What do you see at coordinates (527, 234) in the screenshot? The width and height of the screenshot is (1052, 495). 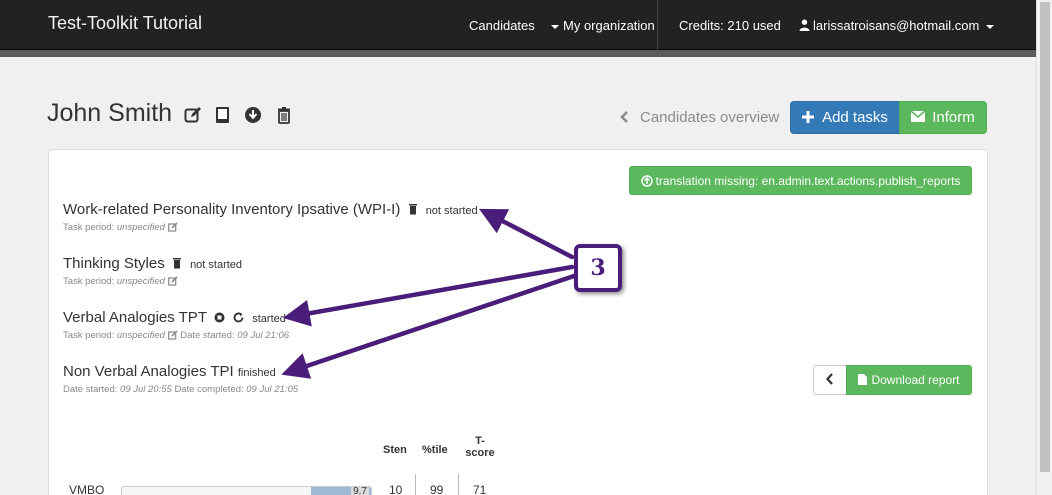 I see `annotation-arrow` at bounding box center [527, 234].